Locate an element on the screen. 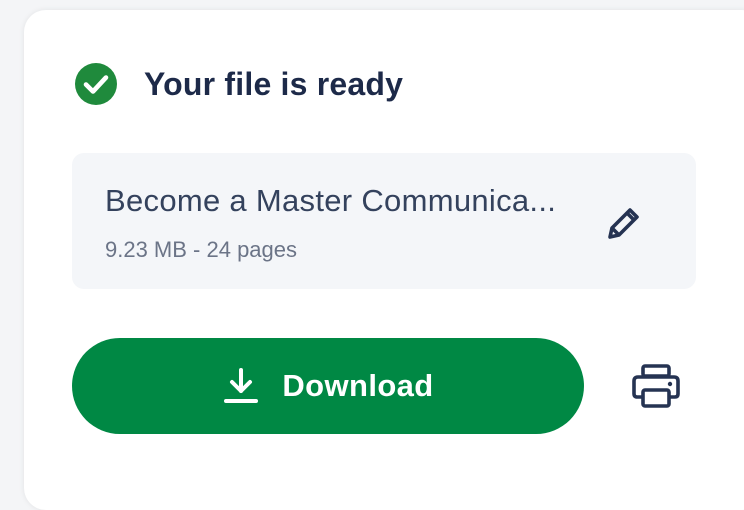 The width and height of the screenshot is (744, 510). status-heading: Your file is ready is located at coordinates (274, 83).